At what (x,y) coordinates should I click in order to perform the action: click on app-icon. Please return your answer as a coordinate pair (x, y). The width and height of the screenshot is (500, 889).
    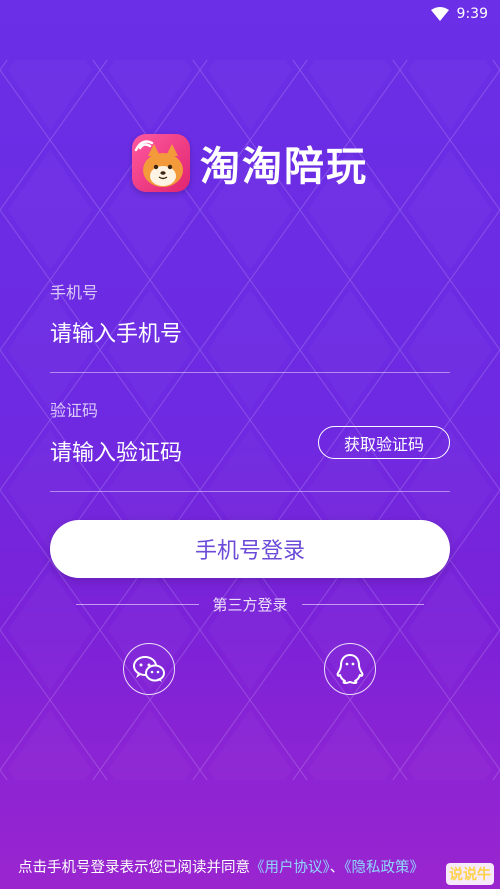
    Looking at the image, I should click on (161, 163).